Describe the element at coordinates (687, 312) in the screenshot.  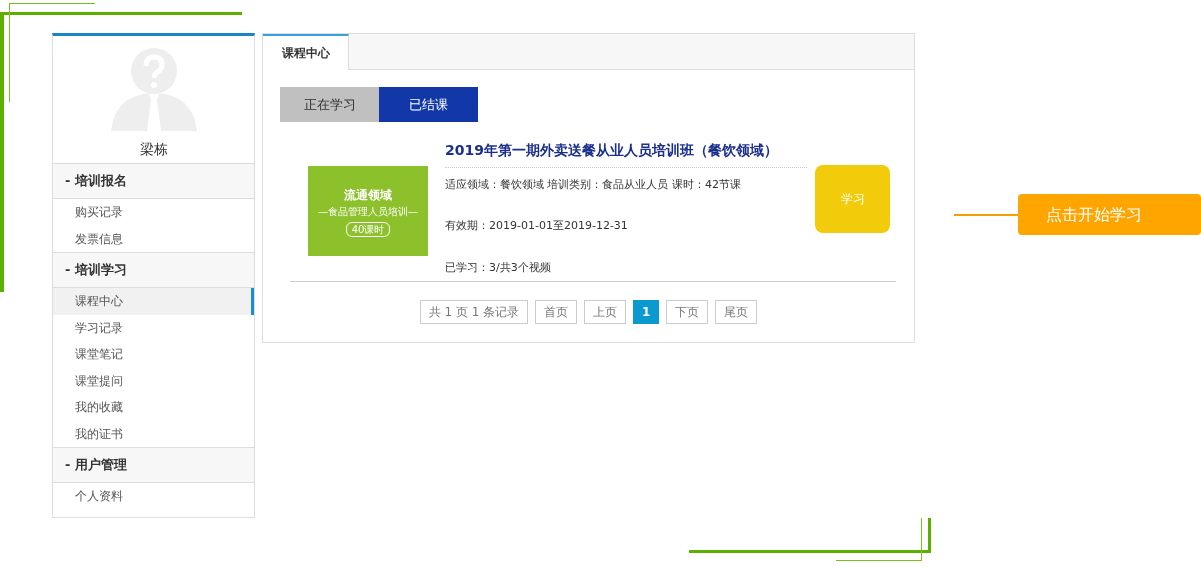
I see `page-button: 下页` at that location.